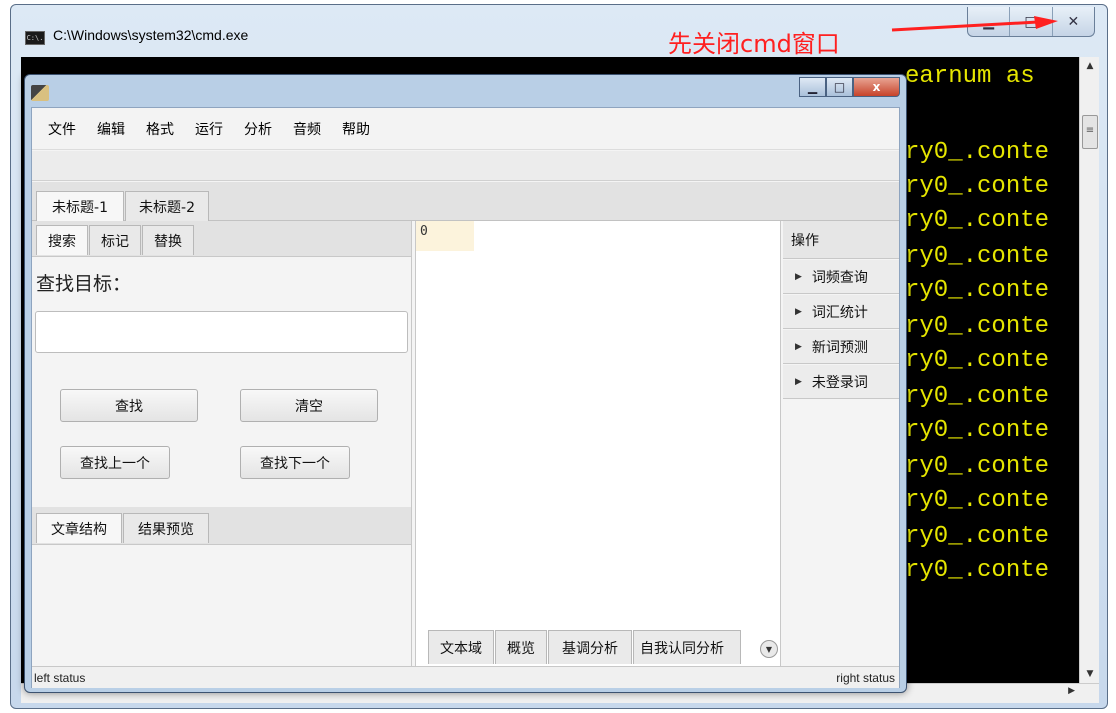  Describe the element at coordinates (168, 240) in the screenshot. I see `tab-replace: 替换` at that location.